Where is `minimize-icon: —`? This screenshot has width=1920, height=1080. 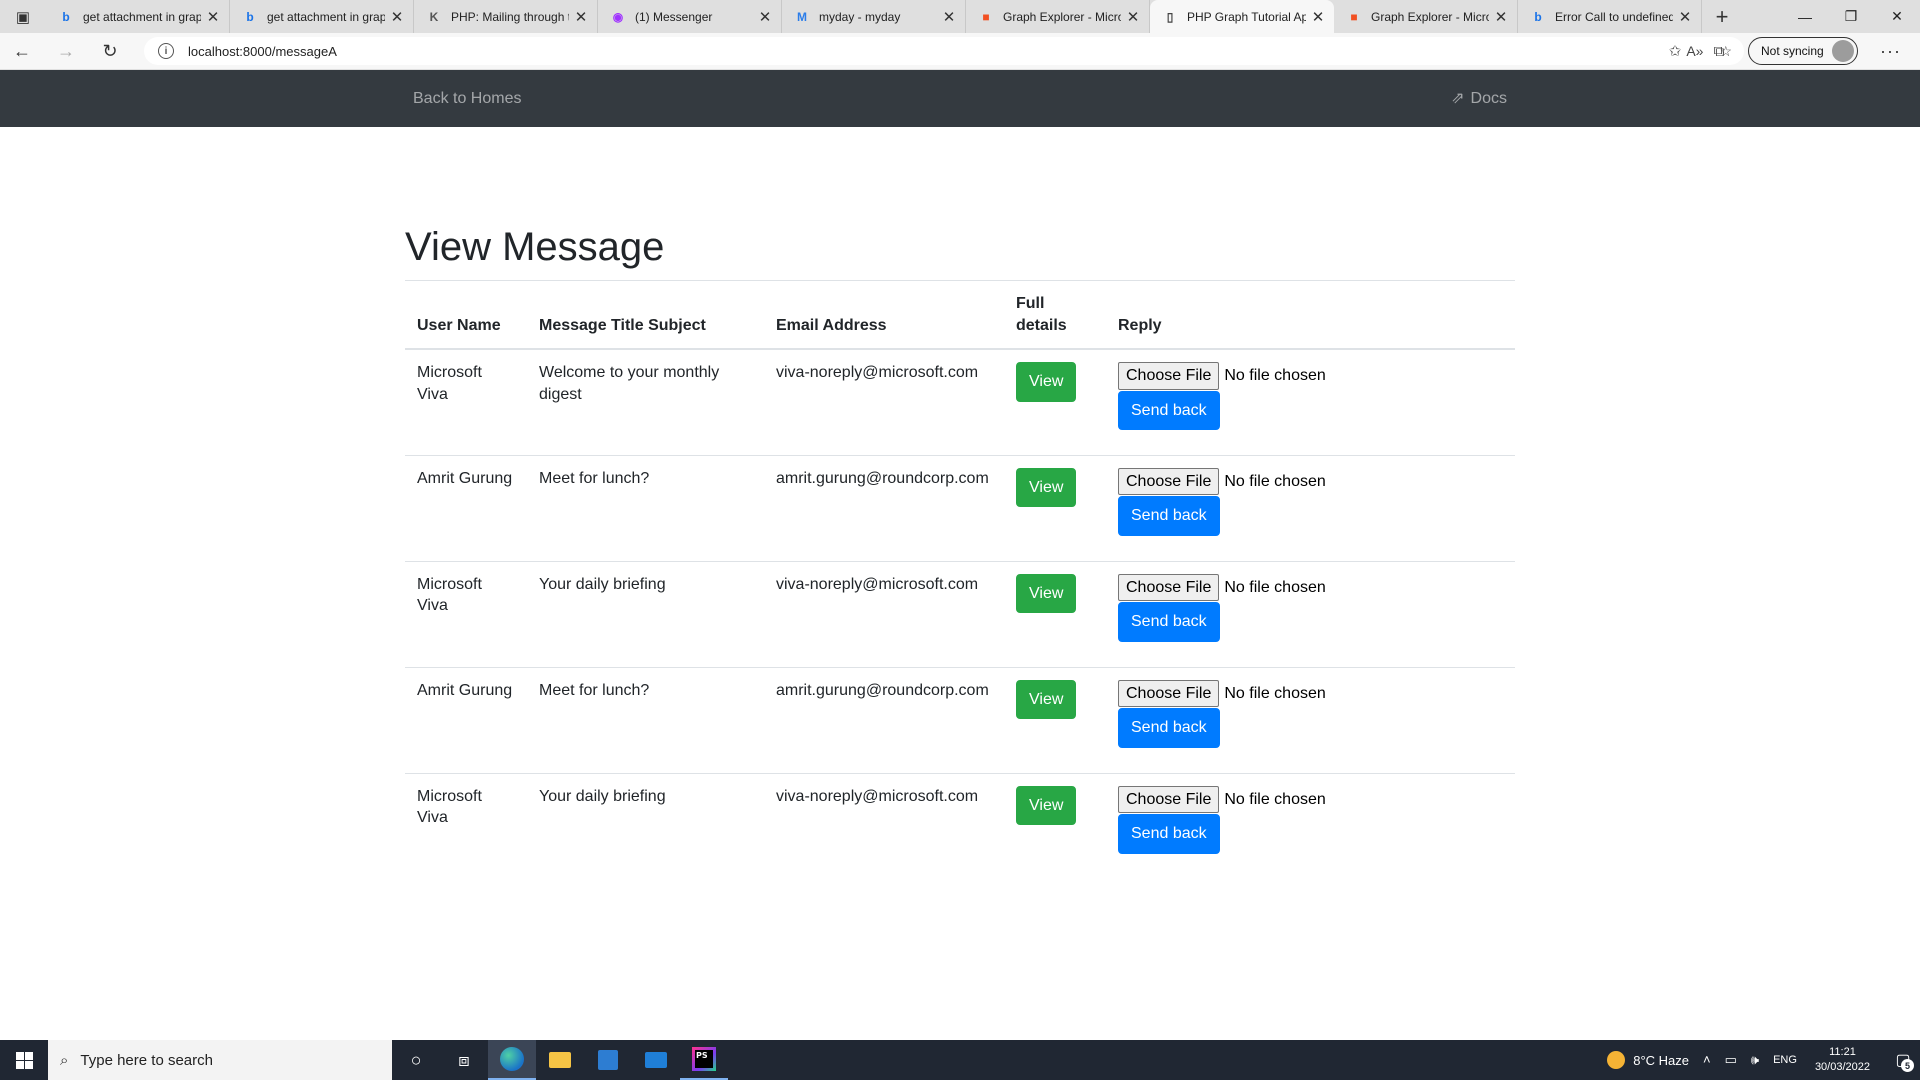 minimize-icon: — is located at coordinates (1805, 16).